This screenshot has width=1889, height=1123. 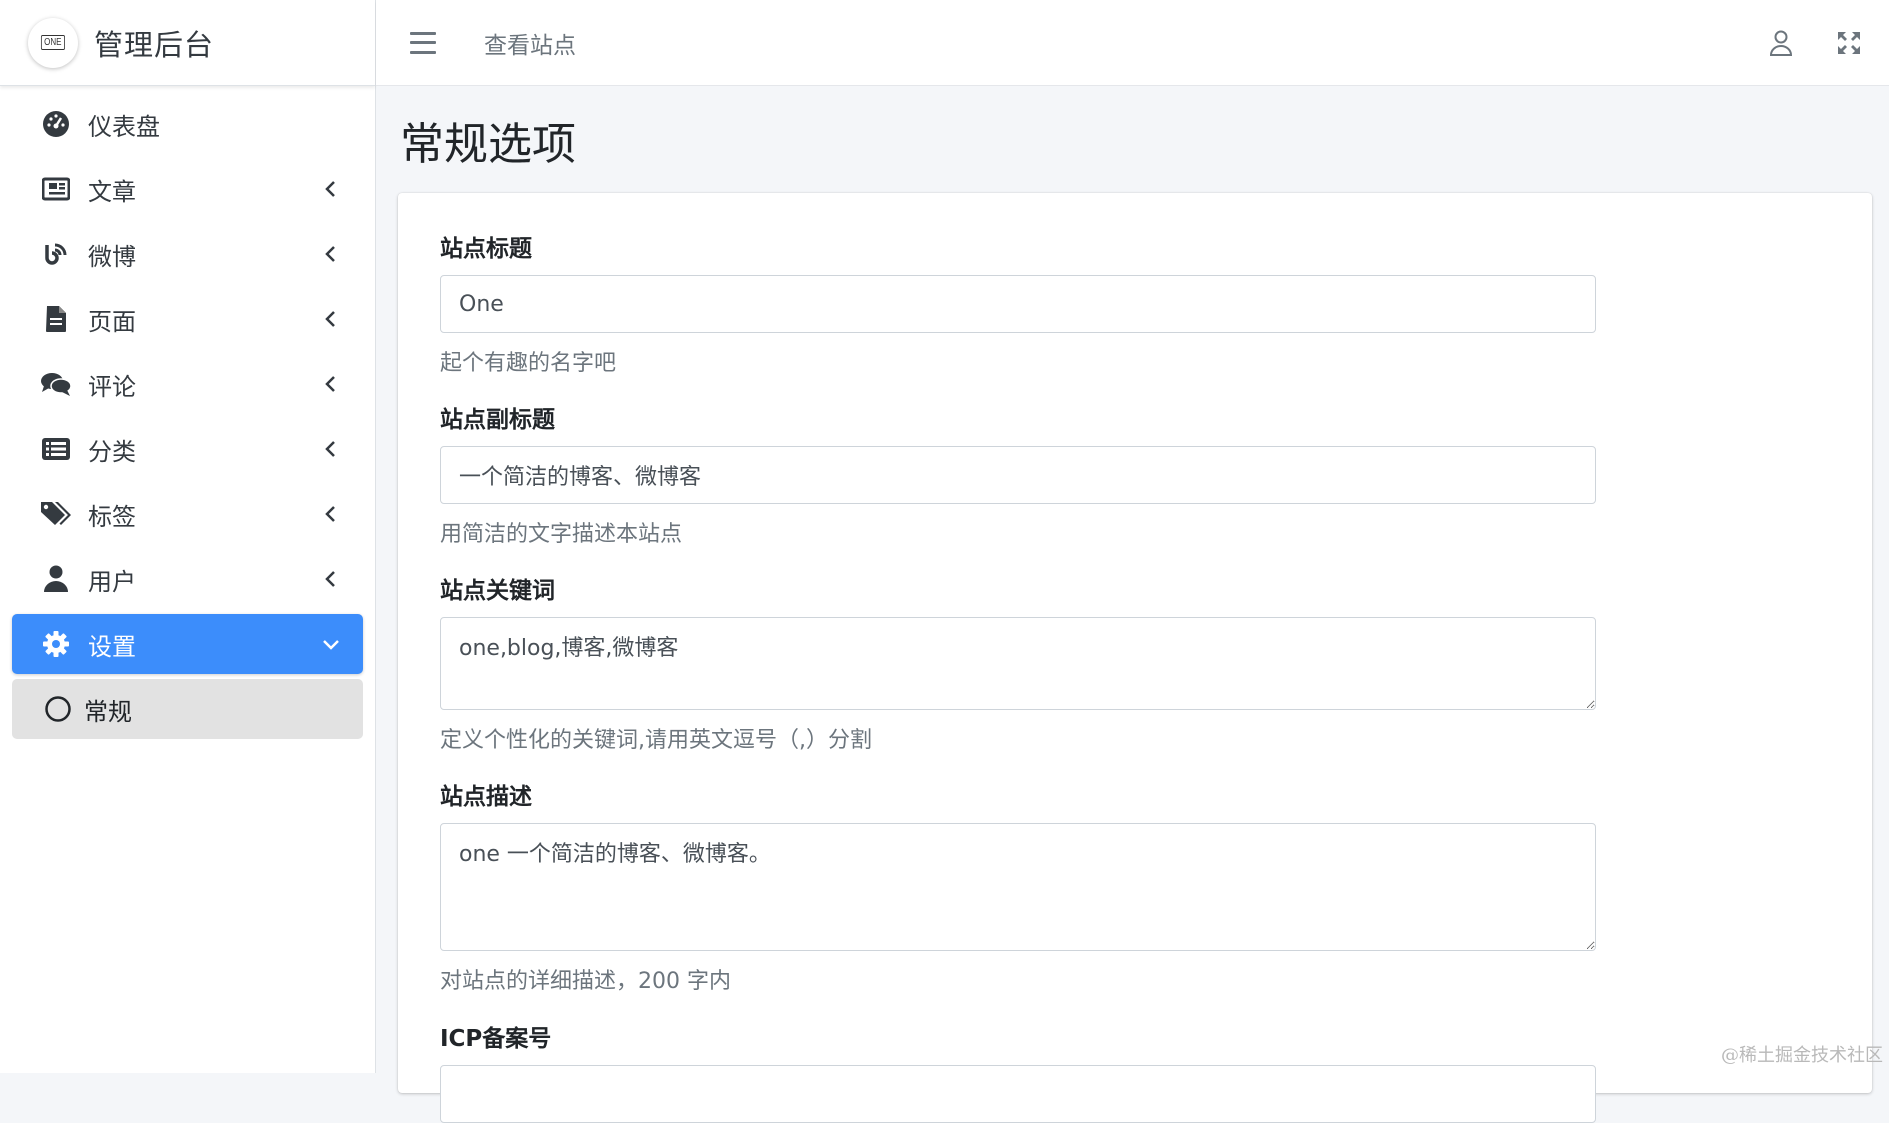 What do you see at coordinates (1802, 1055) in the screenshot?
I see `watermark: @稀土掘金技术社区` at bounding box center [1802, 1055].